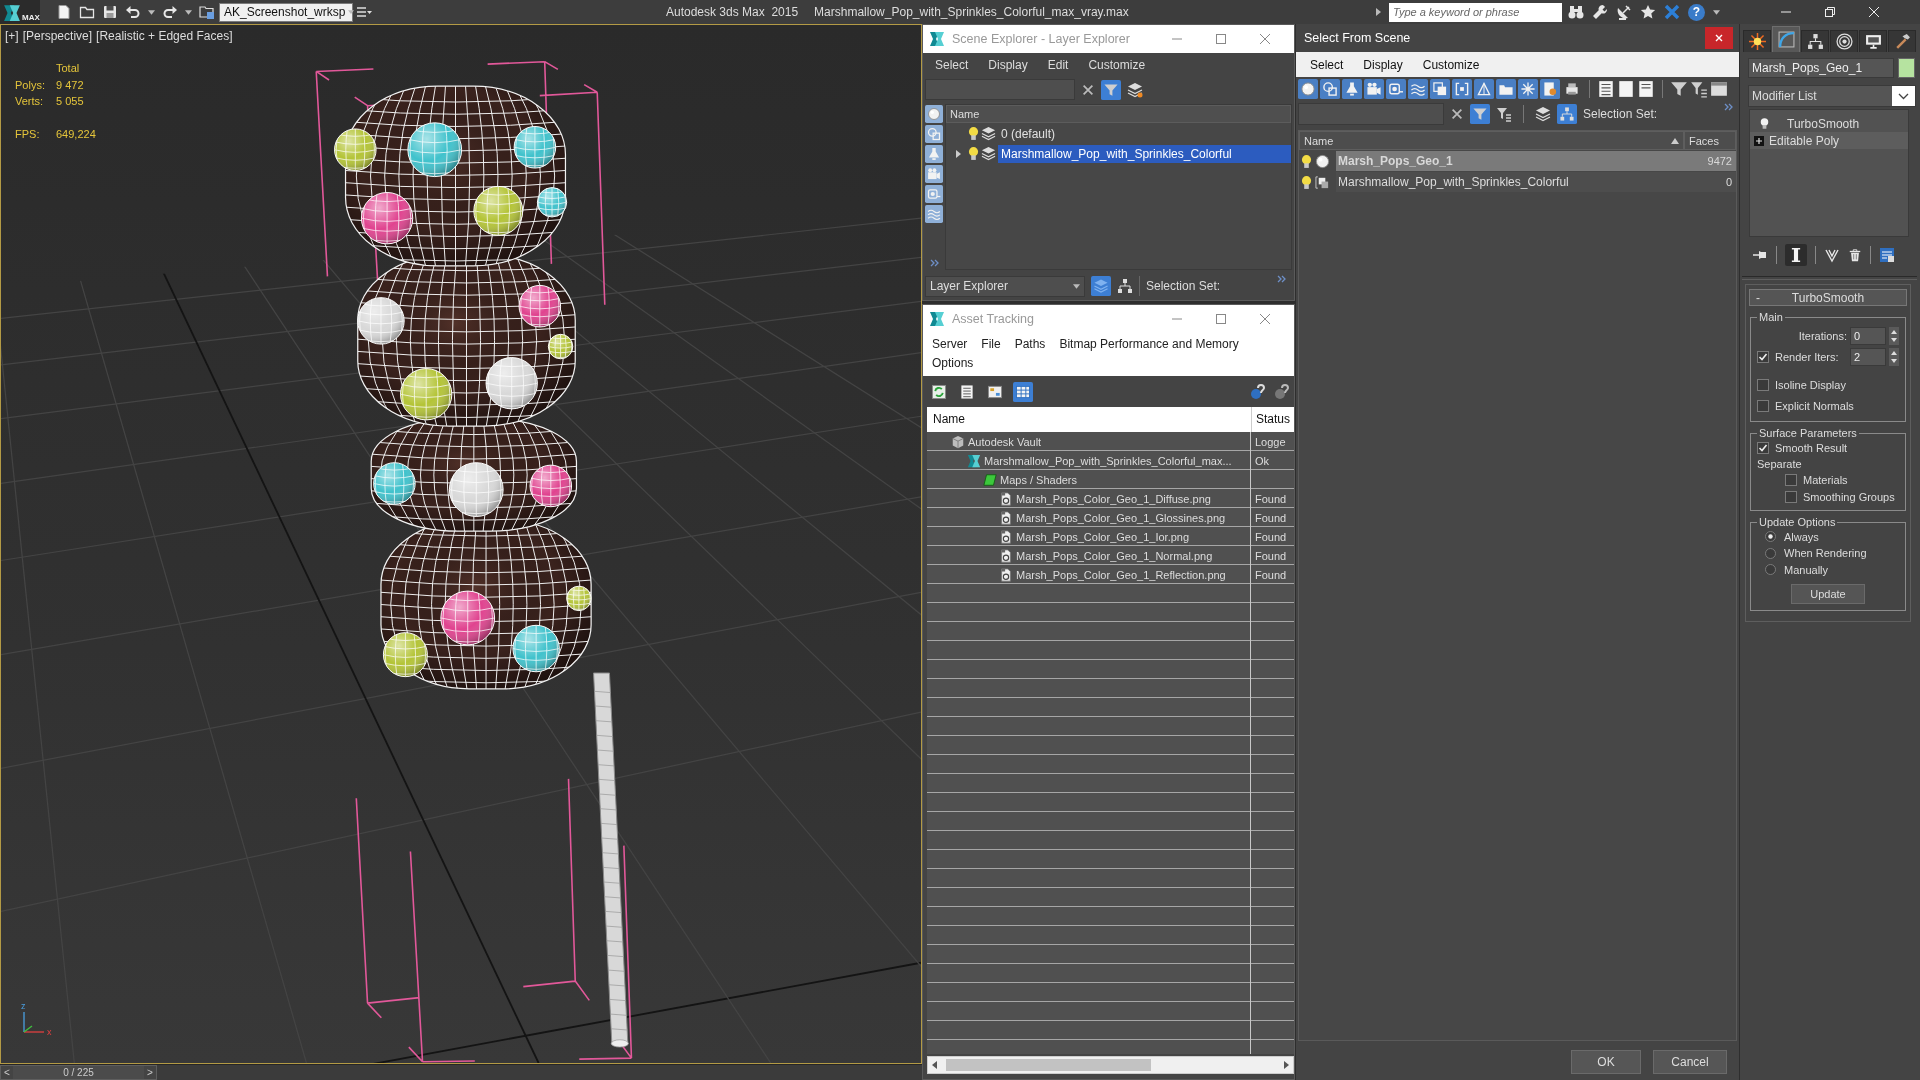  I want to click on layer-name: Marshmallow_Pop_with_Sprinkles_Colorful, so click(1144, 153).